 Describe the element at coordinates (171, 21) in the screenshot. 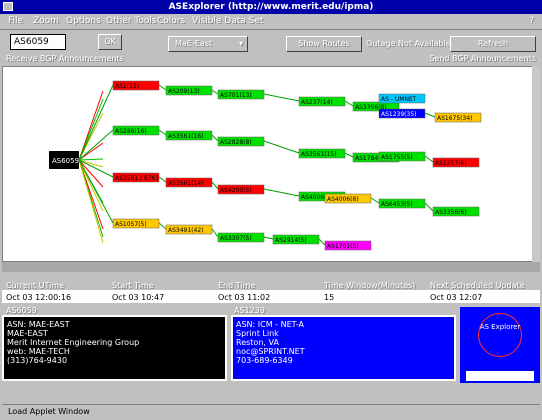

I see `menu-colors: Colors` at that location.